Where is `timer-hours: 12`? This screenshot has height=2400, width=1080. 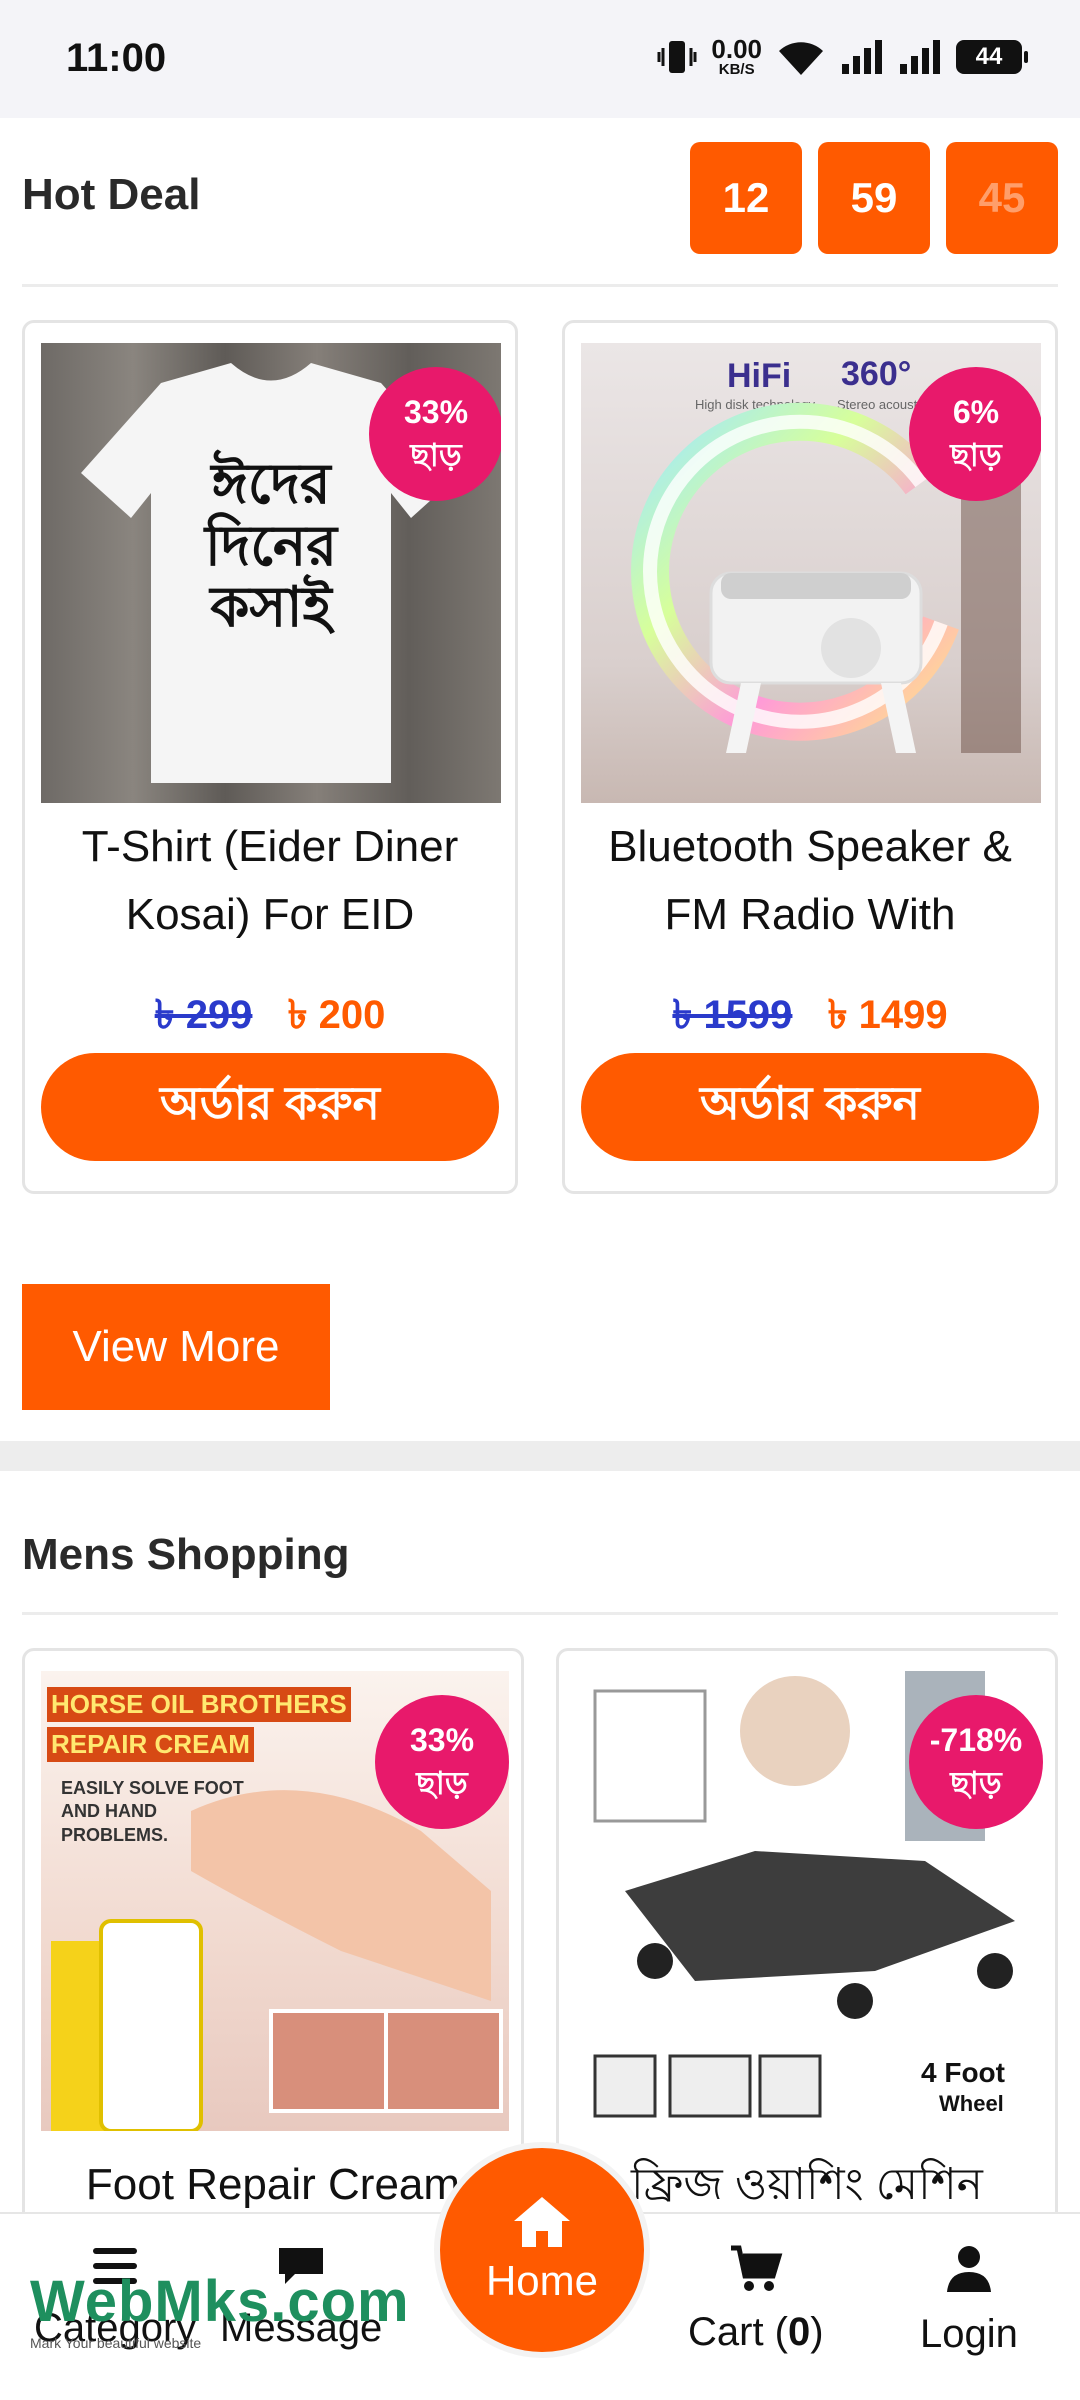
timer-hours: 12 is located at coordinates (746, 198).